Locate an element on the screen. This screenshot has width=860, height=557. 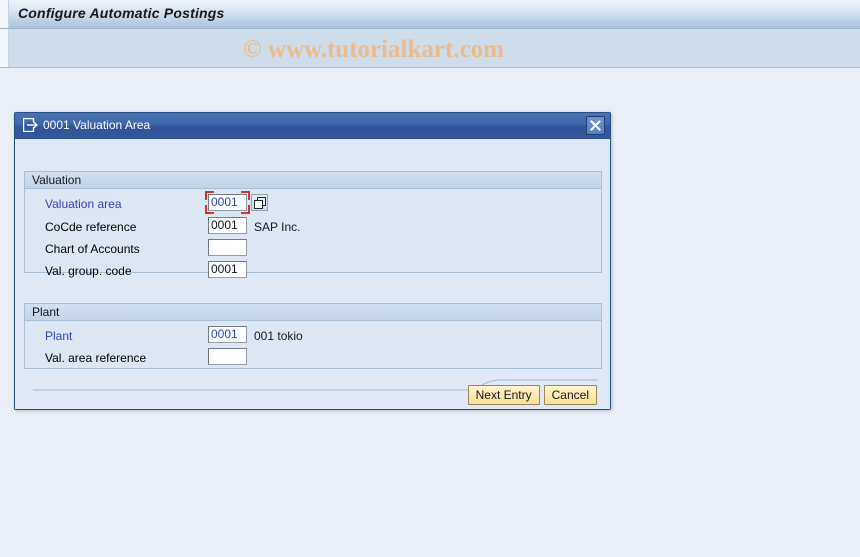
page-title: Configure Automatic Postings is located at coordinates (121, 13).